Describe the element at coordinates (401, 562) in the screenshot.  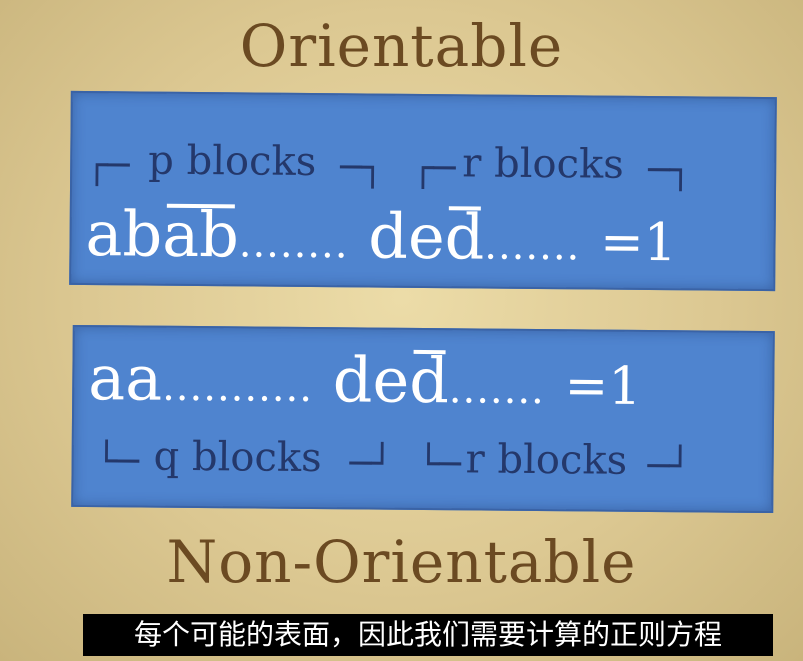
I see `non-orientable-title: Non-Orientable` at that location.